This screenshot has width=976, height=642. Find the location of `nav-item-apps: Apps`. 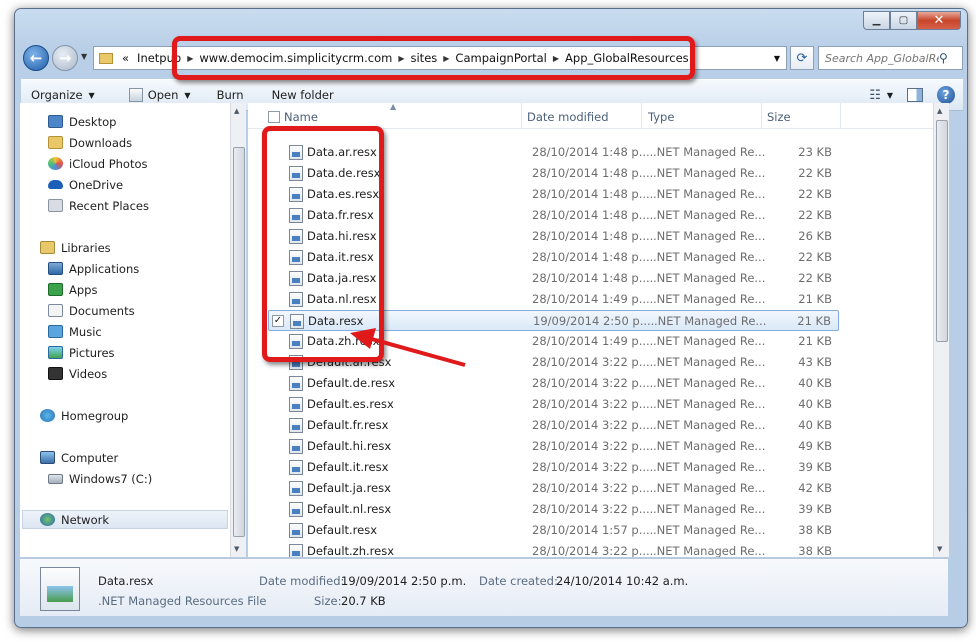

nav-item-apps: Apps is located at coordinates (72, 289).